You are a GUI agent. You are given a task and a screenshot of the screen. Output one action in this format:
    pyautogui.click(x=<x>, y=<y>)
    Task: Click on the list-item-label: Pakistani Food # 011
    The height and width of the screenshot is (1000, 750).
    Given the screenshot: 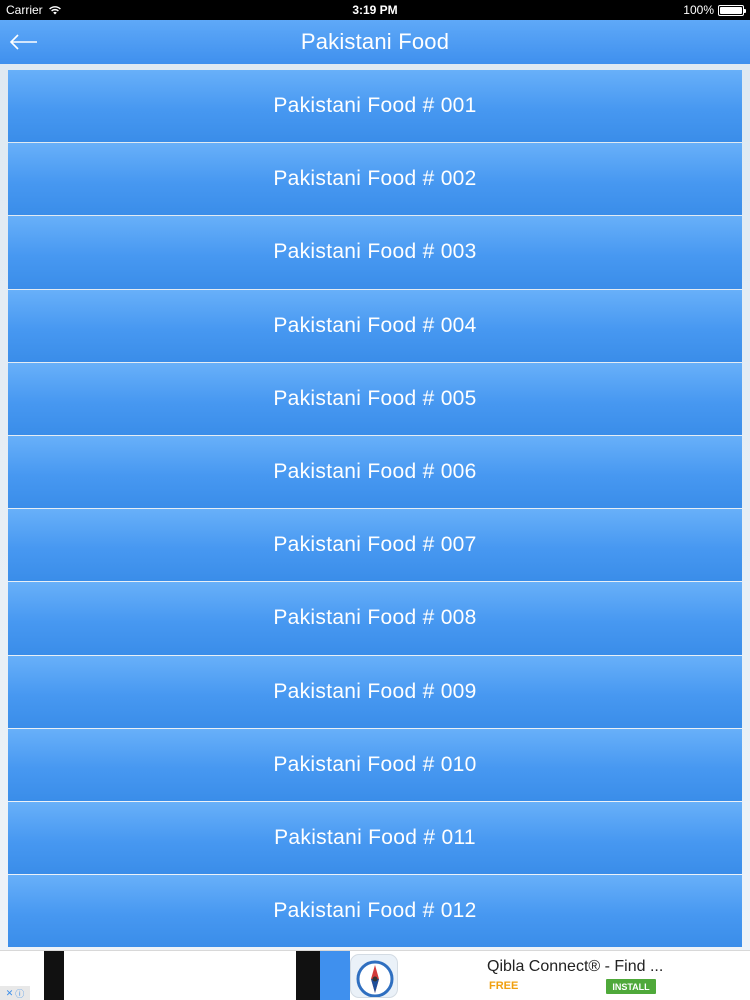 What is the action you would take?
    pyautogui.click(x=375, y=837)
    